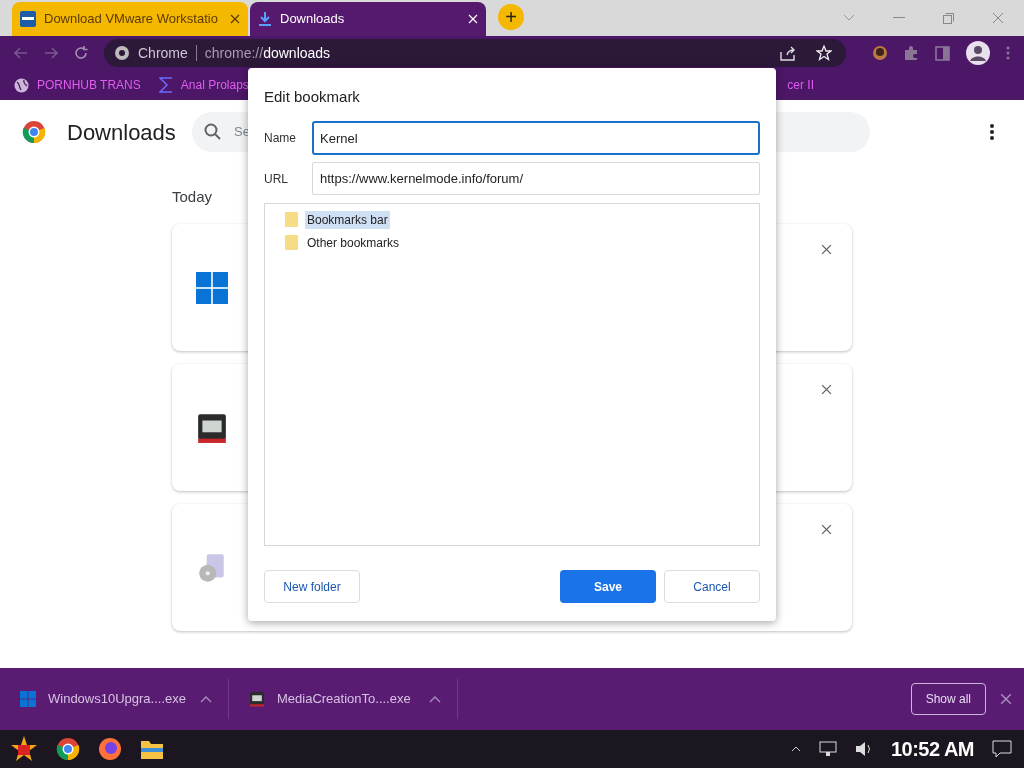  I want to click on site-label: Chrome, so click(163, 53).